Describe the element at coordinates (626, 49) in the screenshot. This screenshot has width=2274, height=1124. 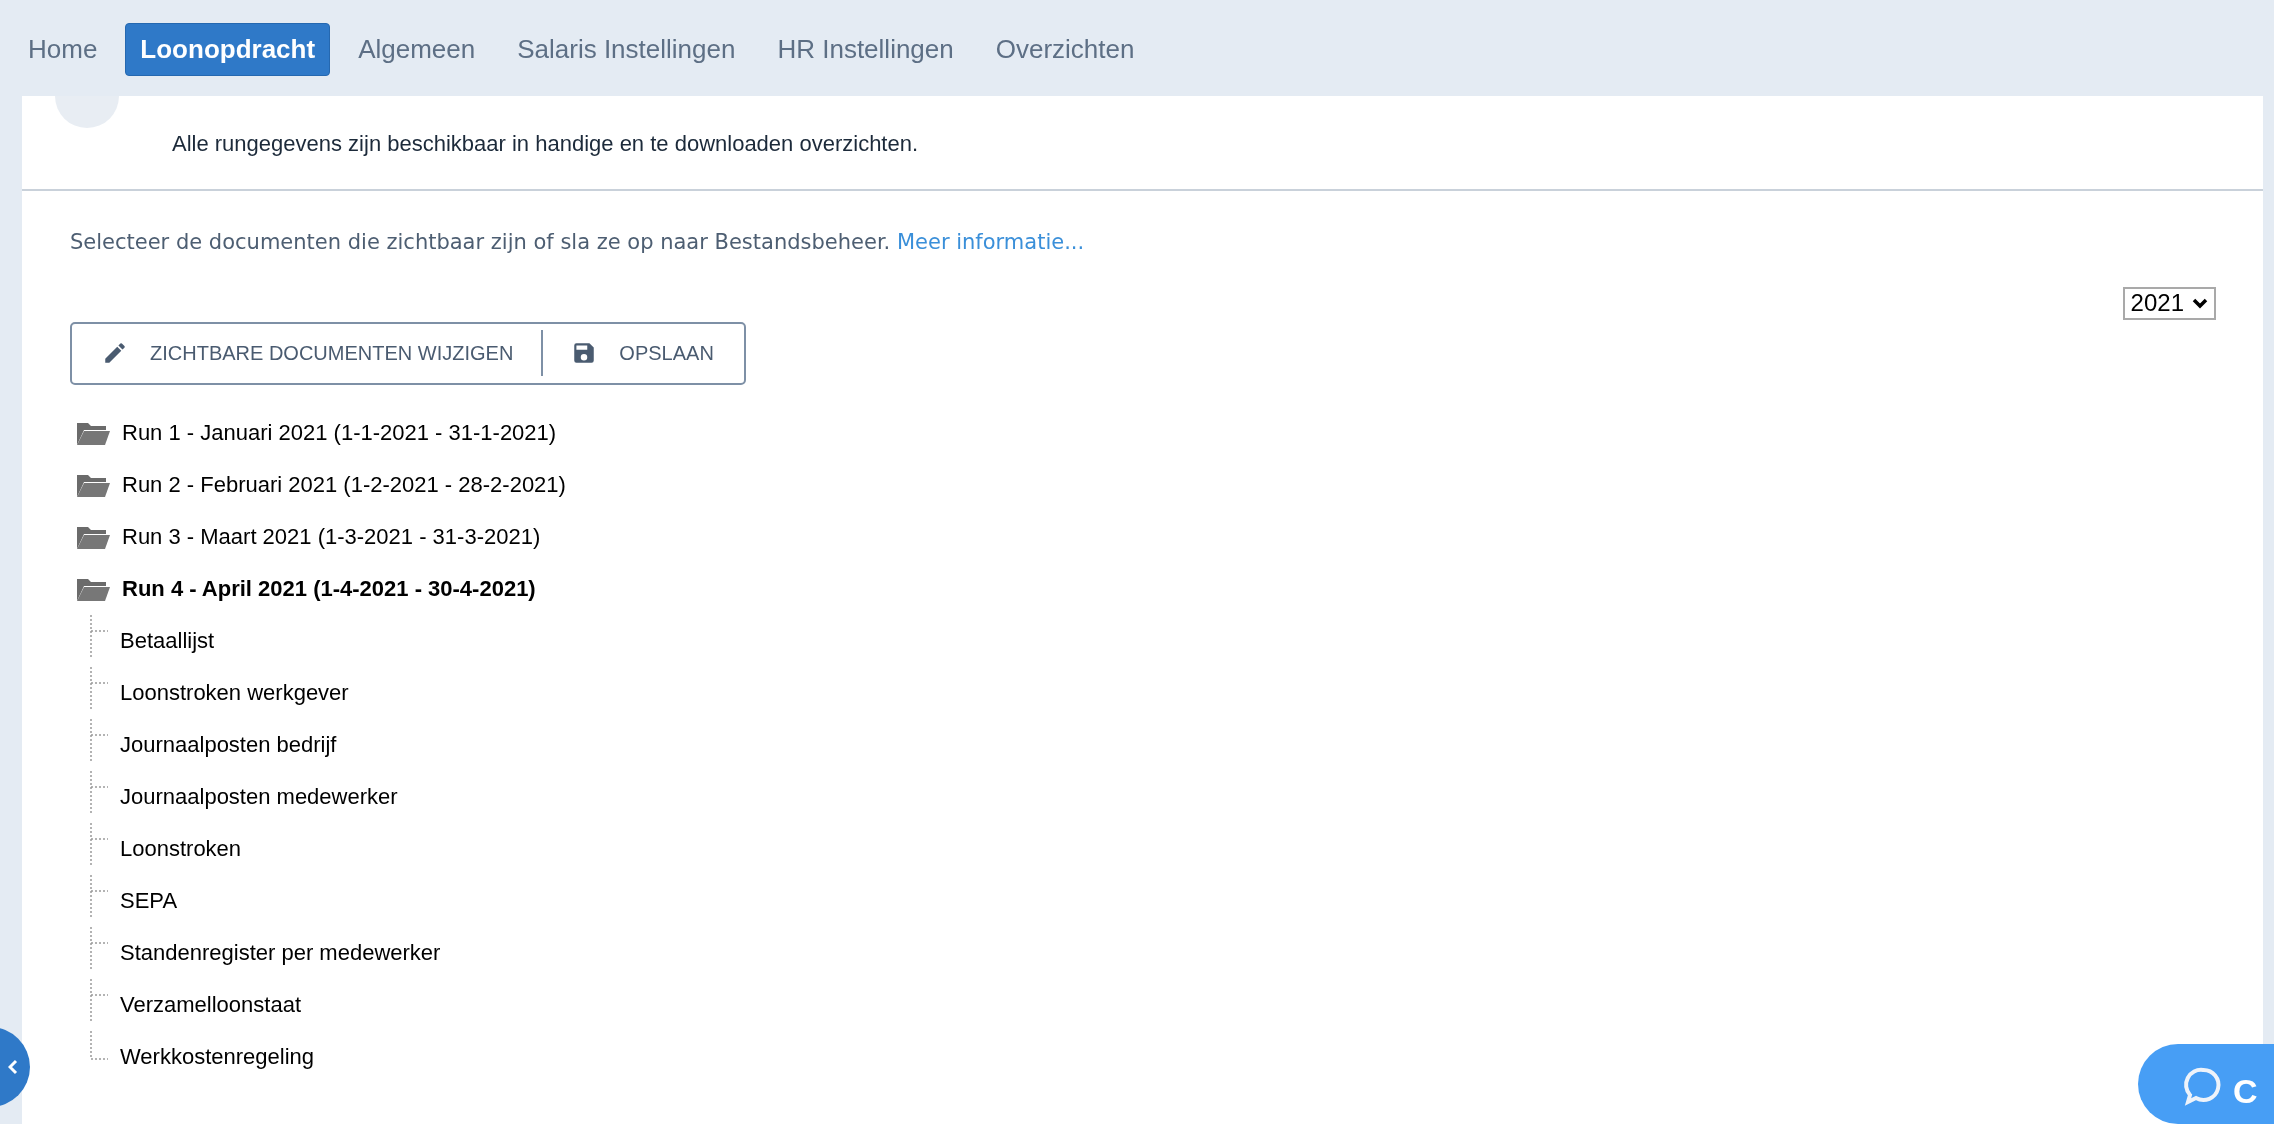
I see `nav-tab: Salaris Instellingen` at that location.